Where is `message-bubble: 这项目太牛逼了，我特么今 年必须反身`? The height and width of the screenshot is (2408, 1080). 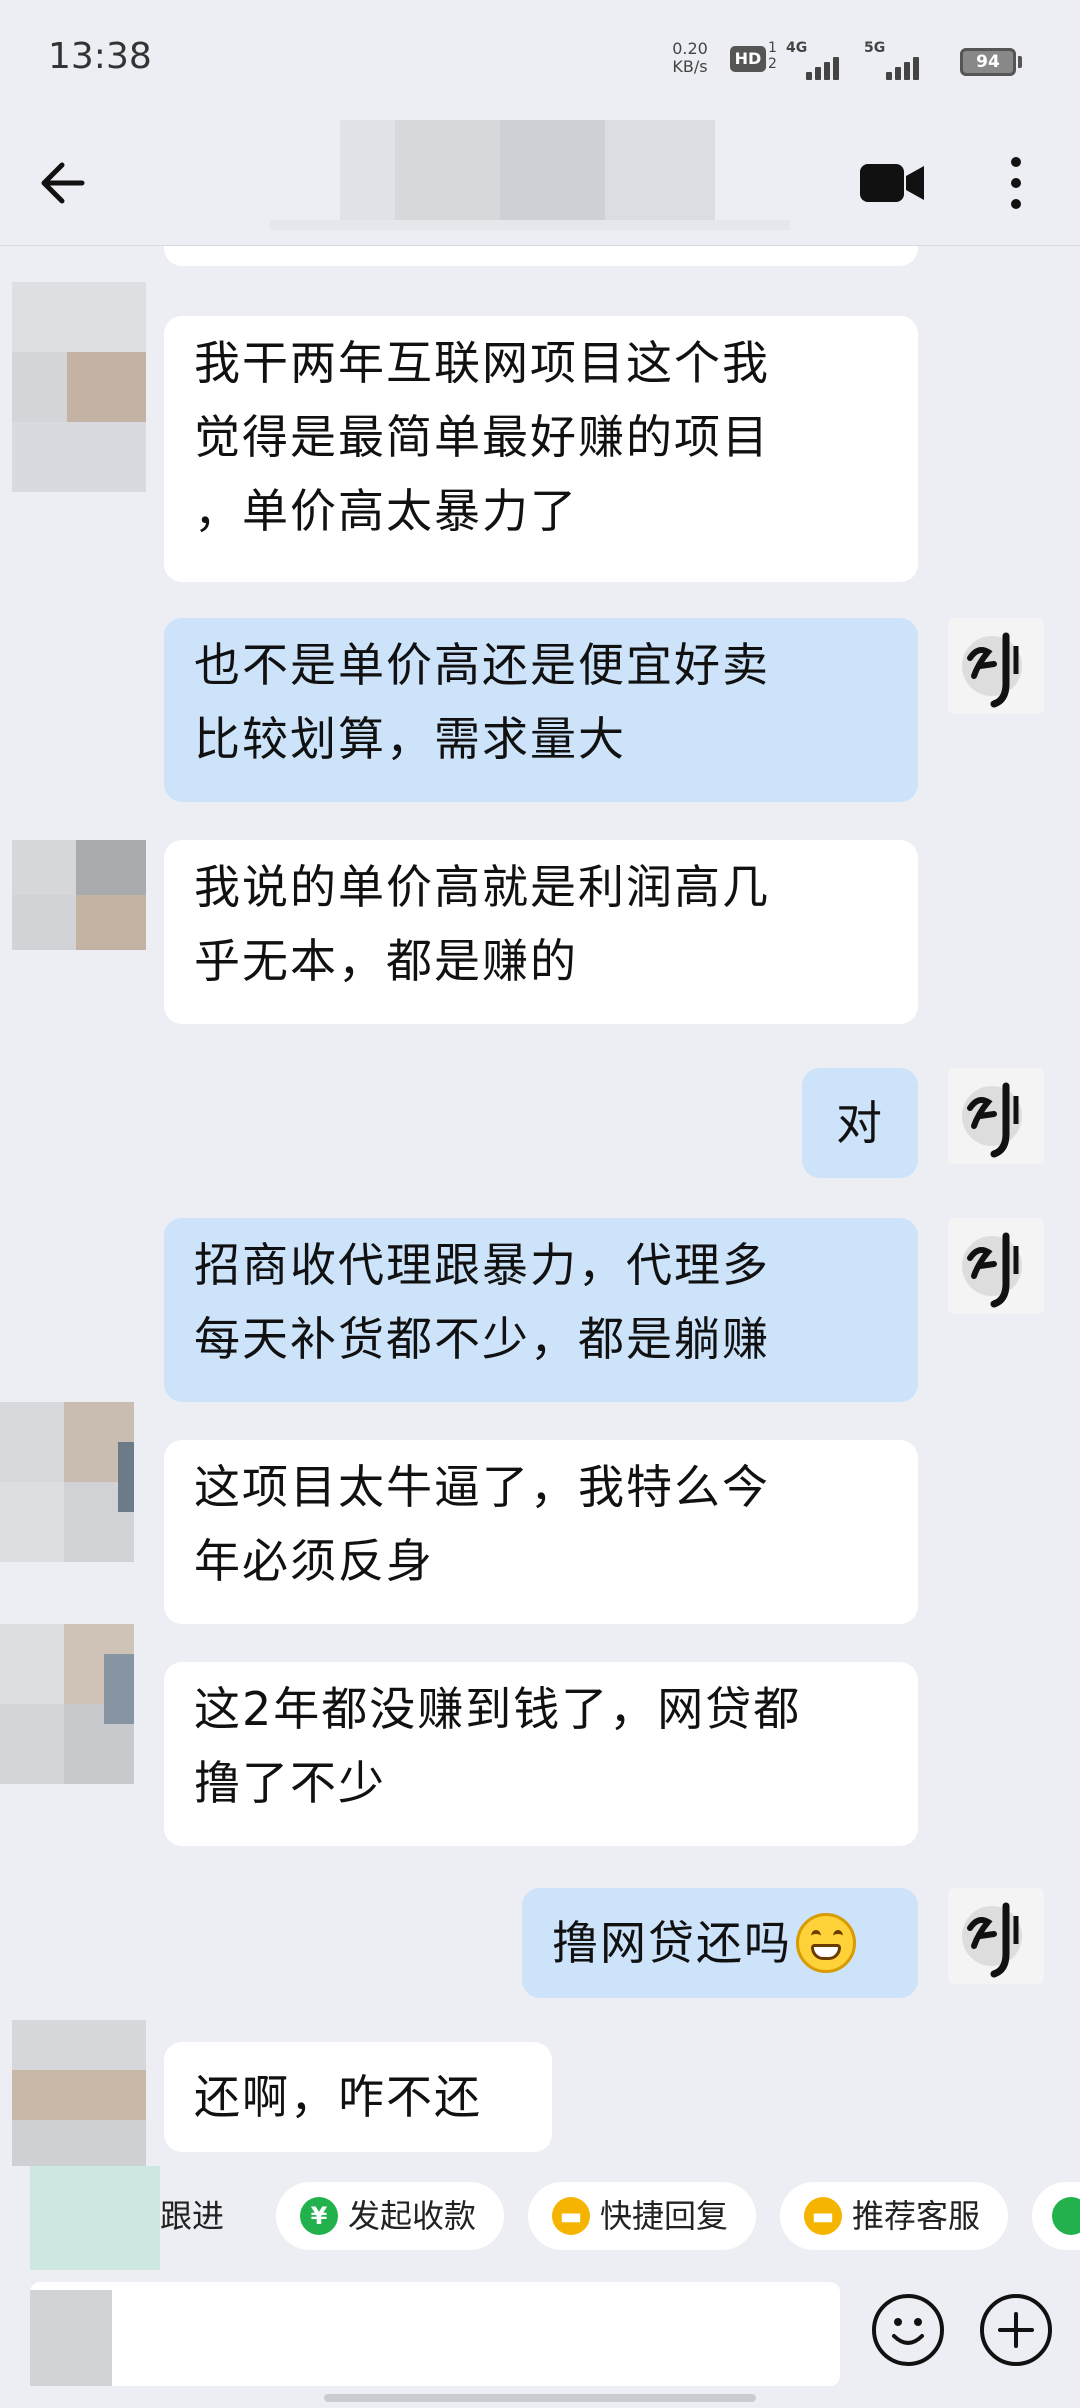
message-bubble: 这项目太牛逼了，我特么今 年必须反身 is located at coordinates (541, 1532).